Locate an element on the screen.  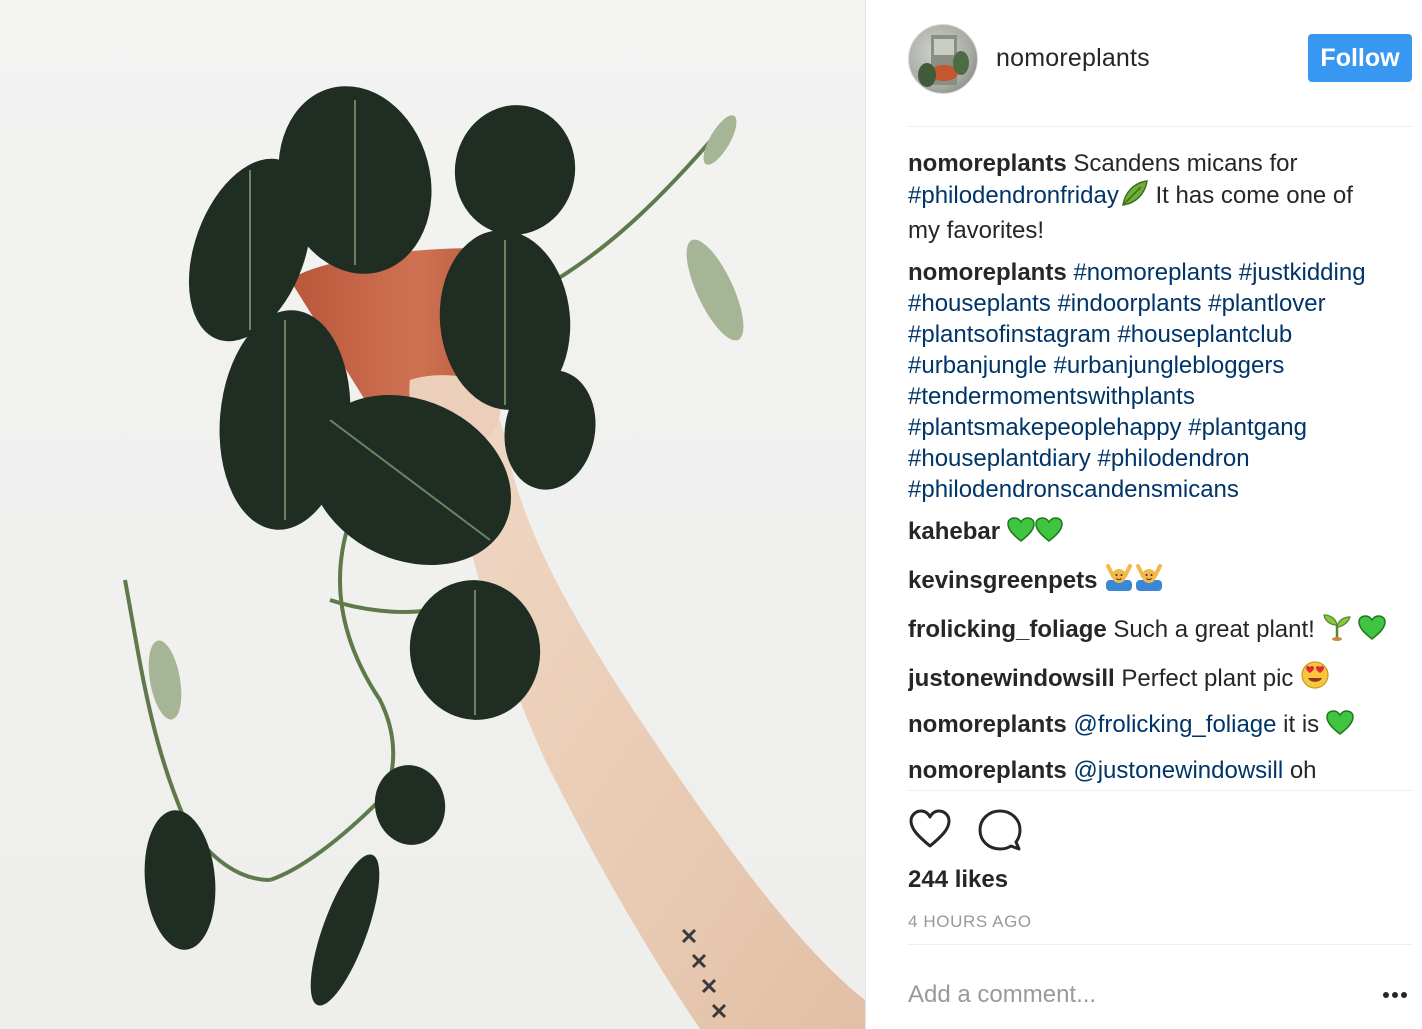
comment-item: nomoreplants @justonewindowsill oh is located at coordinates (1148, 770).